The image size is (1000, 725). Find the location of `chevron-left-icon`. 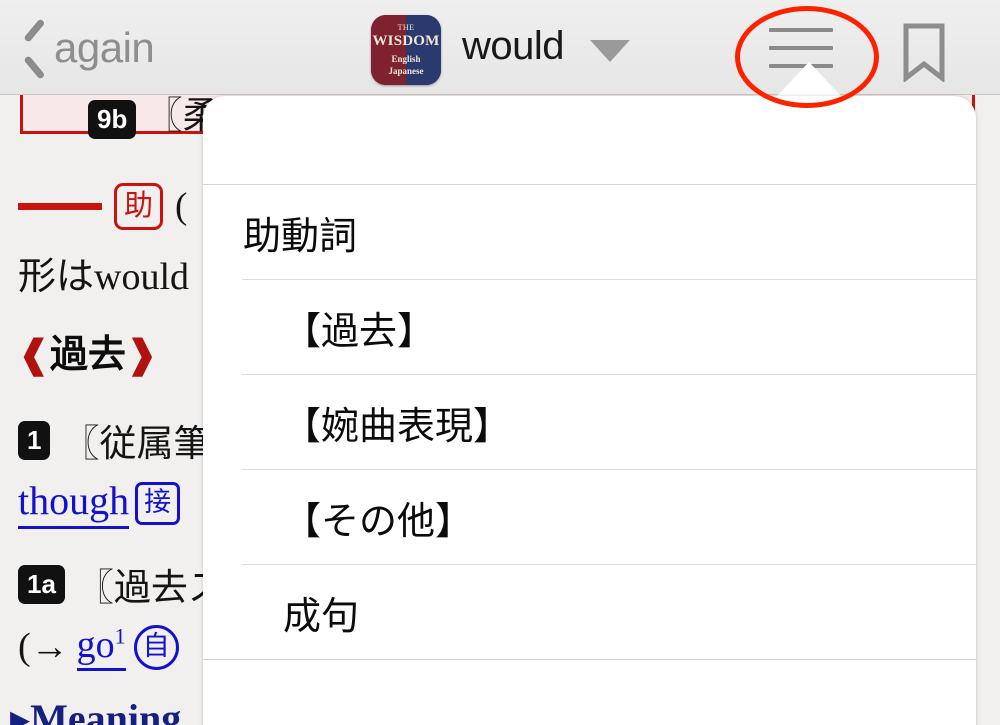

chevron-left-icon is located at coordinates (35, 48).